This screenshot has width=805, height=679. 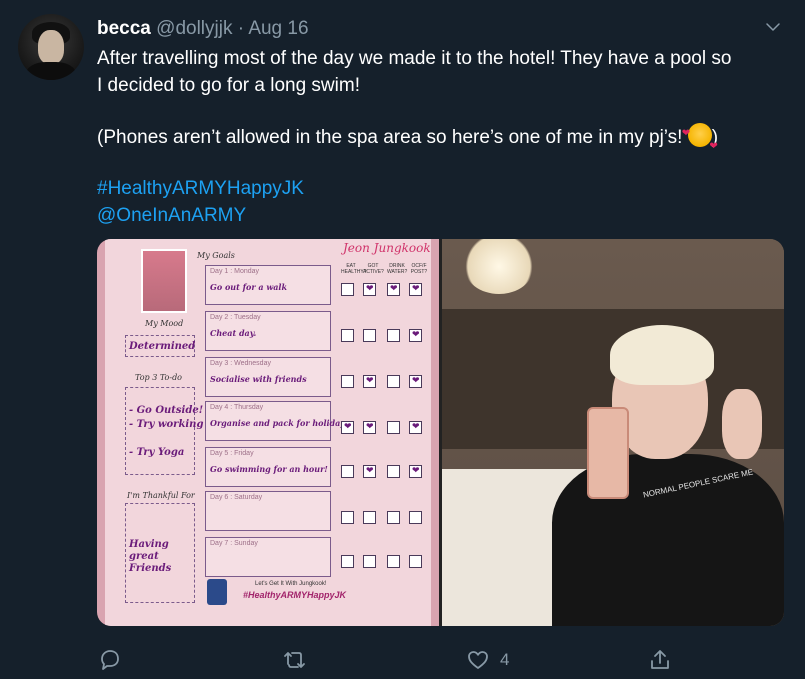 I want to click on user-handle: @dollyjjk, so click(x=194, y=28).